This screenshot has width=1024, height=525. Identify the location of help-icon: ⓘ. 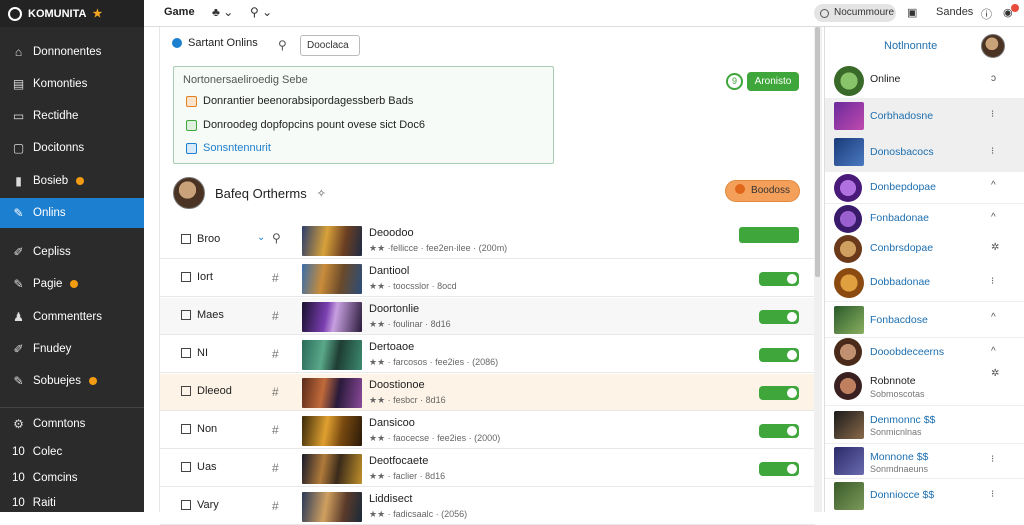
(986, 14).